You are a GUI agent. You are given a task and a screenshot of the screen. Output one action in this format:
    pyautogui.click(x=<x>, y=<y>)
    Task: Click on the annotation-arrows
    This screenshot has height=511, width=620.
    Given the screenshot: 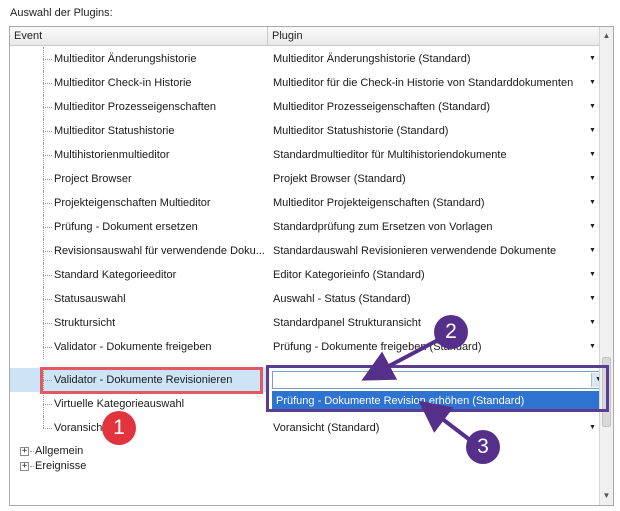 What is the action you would take?
    pyautogui.click(x=416, y=390)
    